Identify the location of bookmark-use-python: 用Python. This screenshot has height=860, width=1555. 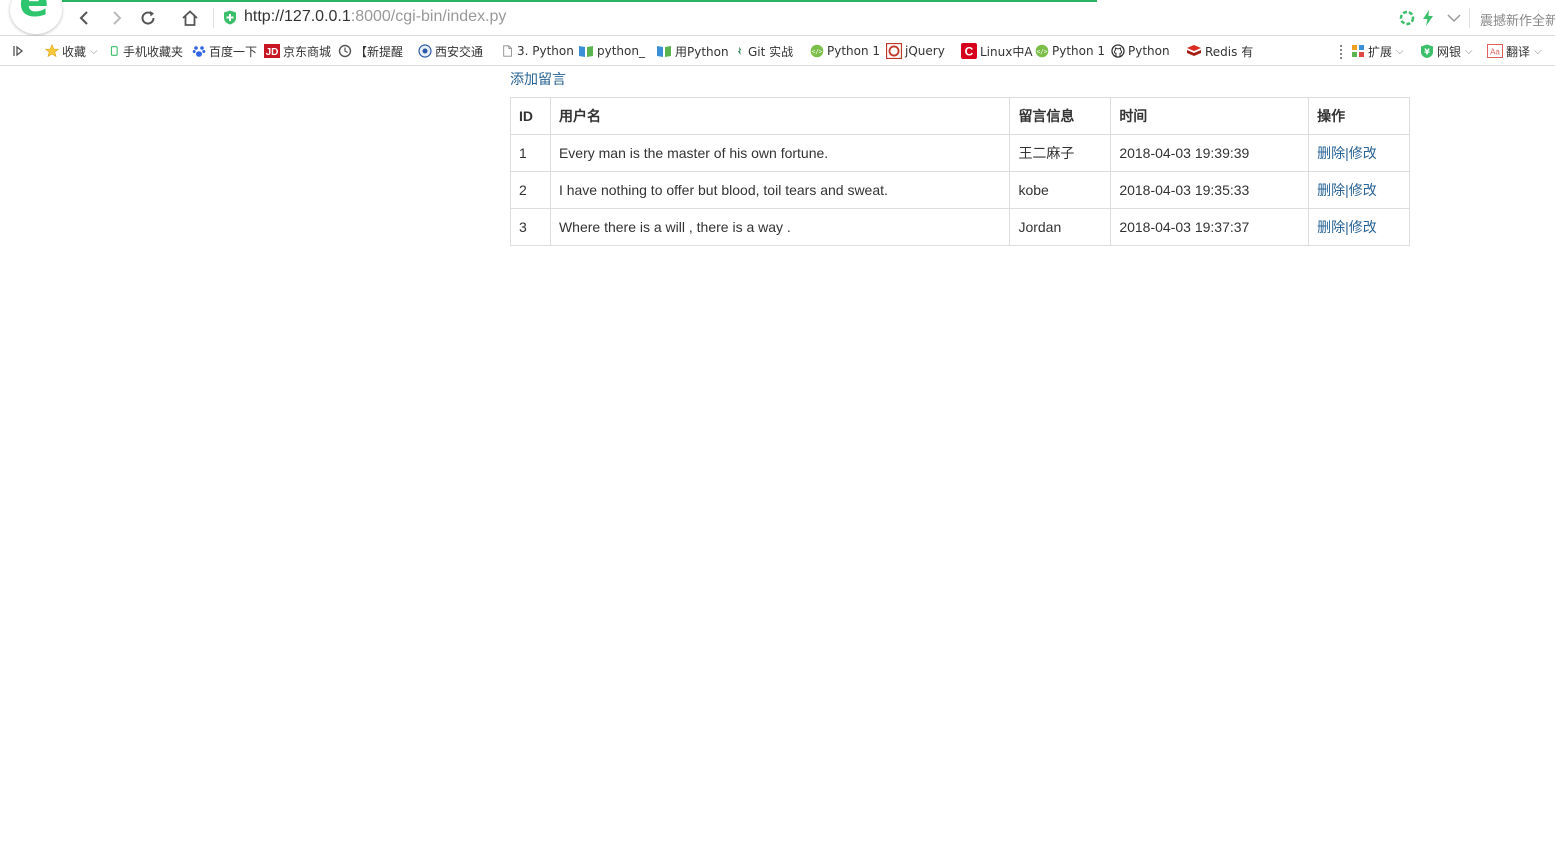
(692, 51).